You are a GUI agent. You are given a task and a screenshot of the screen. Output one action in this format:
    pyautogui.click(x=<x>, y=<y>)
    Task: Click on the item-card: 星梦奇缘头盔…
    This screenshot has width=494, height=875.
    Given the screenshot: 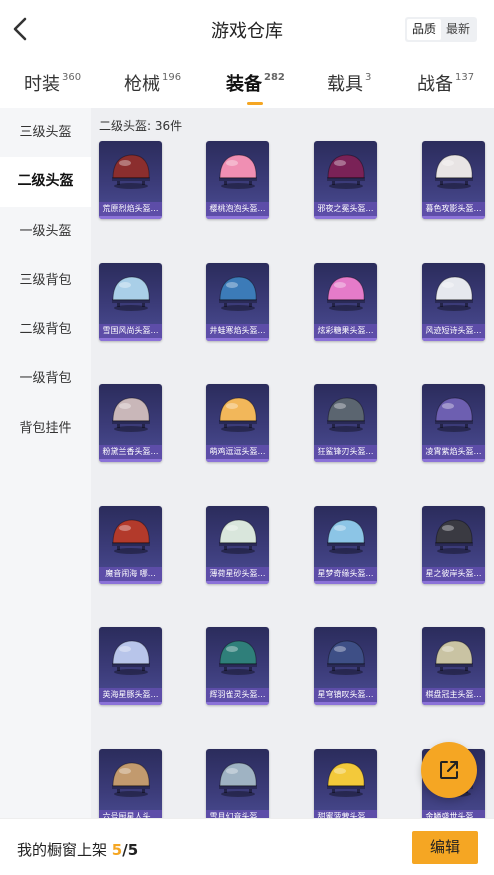 What is the action you would take?
    pyautogui.click(x=345, y=545)
    